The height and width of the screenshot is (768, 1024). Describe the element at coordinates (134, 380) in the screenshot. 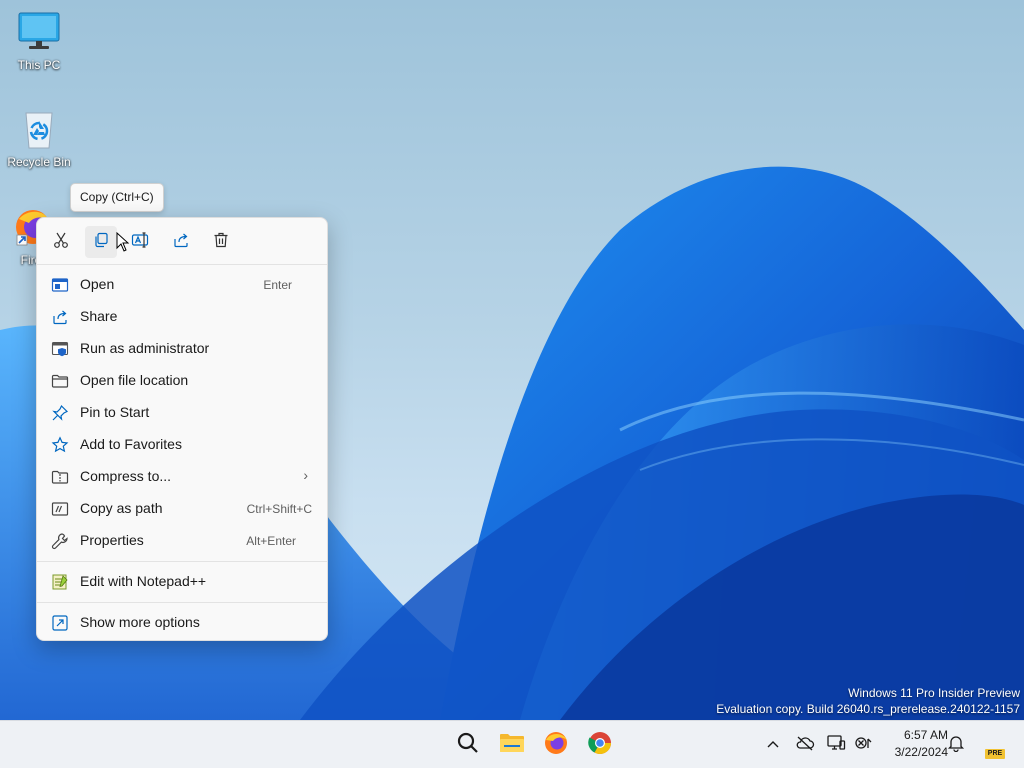

I see `menu-item-label: Open file location` at that location.